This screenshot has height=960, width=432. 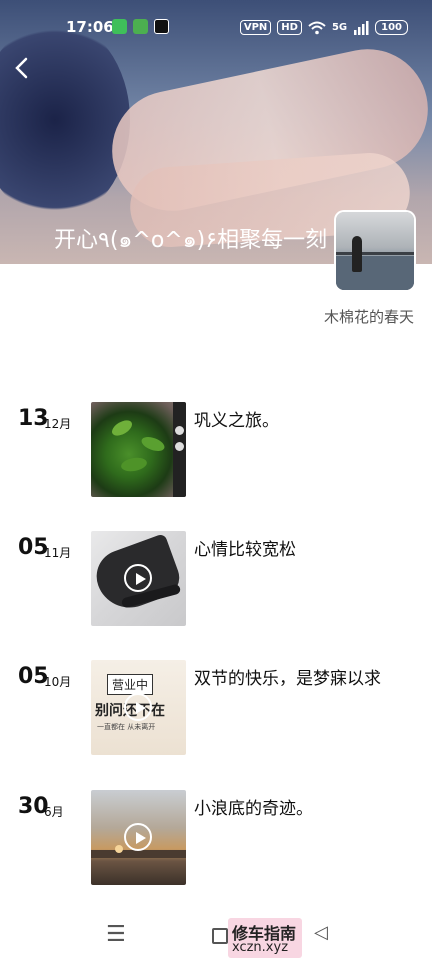 I want to click on entry-month: 12月, so click(x=58, y=424).